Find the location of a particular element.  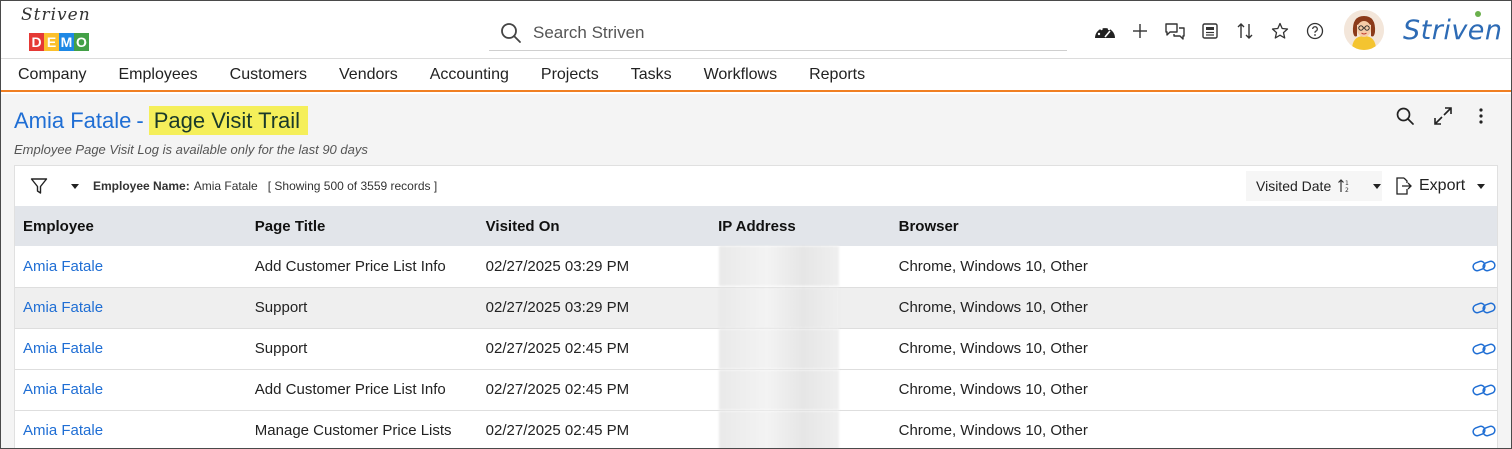

export-icon is located at coordinates (1404, 186).